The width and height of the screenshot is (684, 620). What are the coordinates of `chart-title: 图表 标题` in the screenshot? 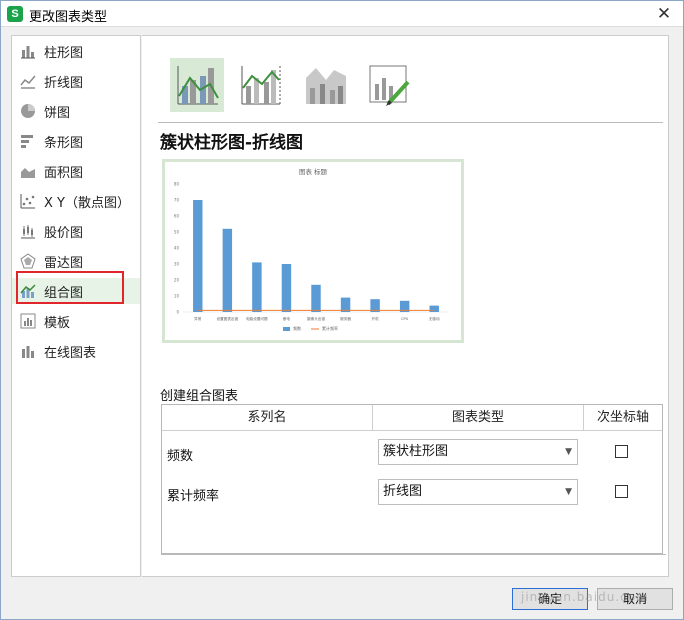 It's located at (313, 171).